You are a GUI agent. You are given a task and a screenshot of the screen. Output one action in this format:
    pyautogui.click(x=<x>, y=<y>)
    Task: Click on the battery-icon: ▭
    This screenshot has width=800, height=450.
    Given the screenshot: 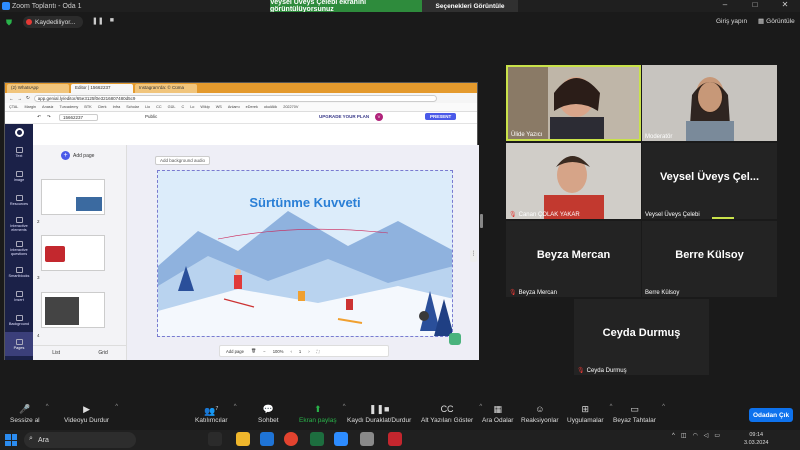 What is the action you would take?
    pyautogui.click(x=717, y=435)
    